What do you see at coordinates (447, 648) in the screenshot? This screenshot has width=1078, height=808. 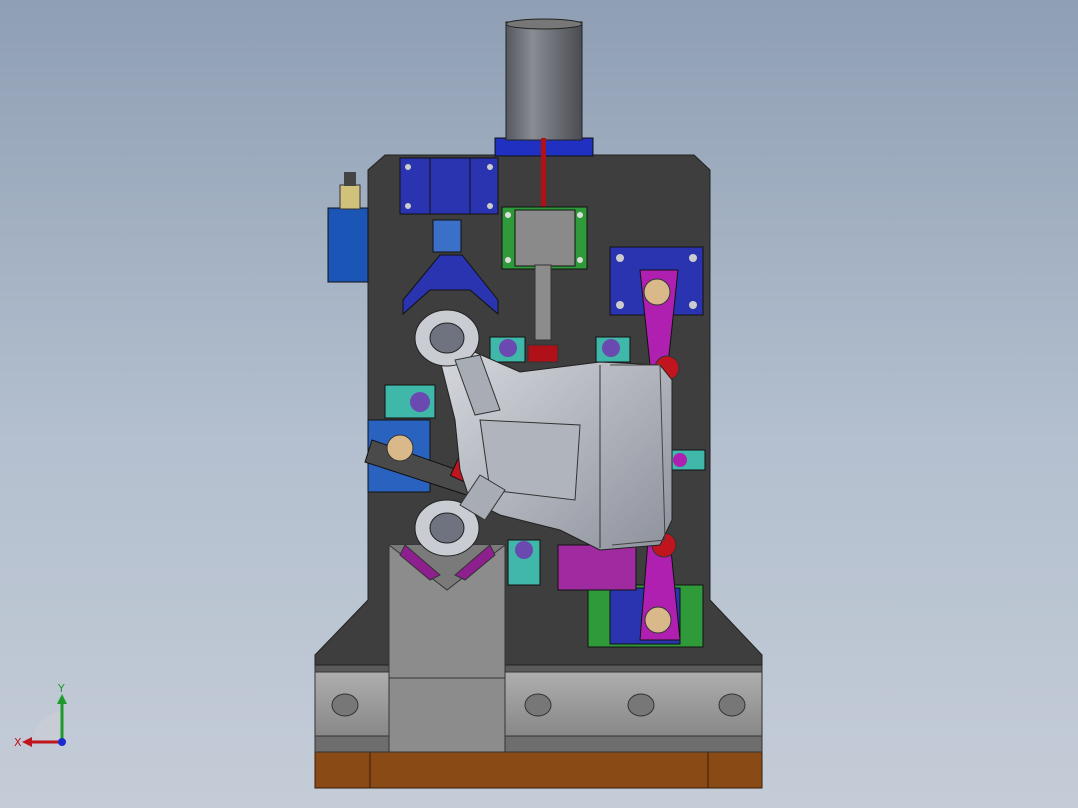 I see `v-support-block` at bounding box center [447, 648].